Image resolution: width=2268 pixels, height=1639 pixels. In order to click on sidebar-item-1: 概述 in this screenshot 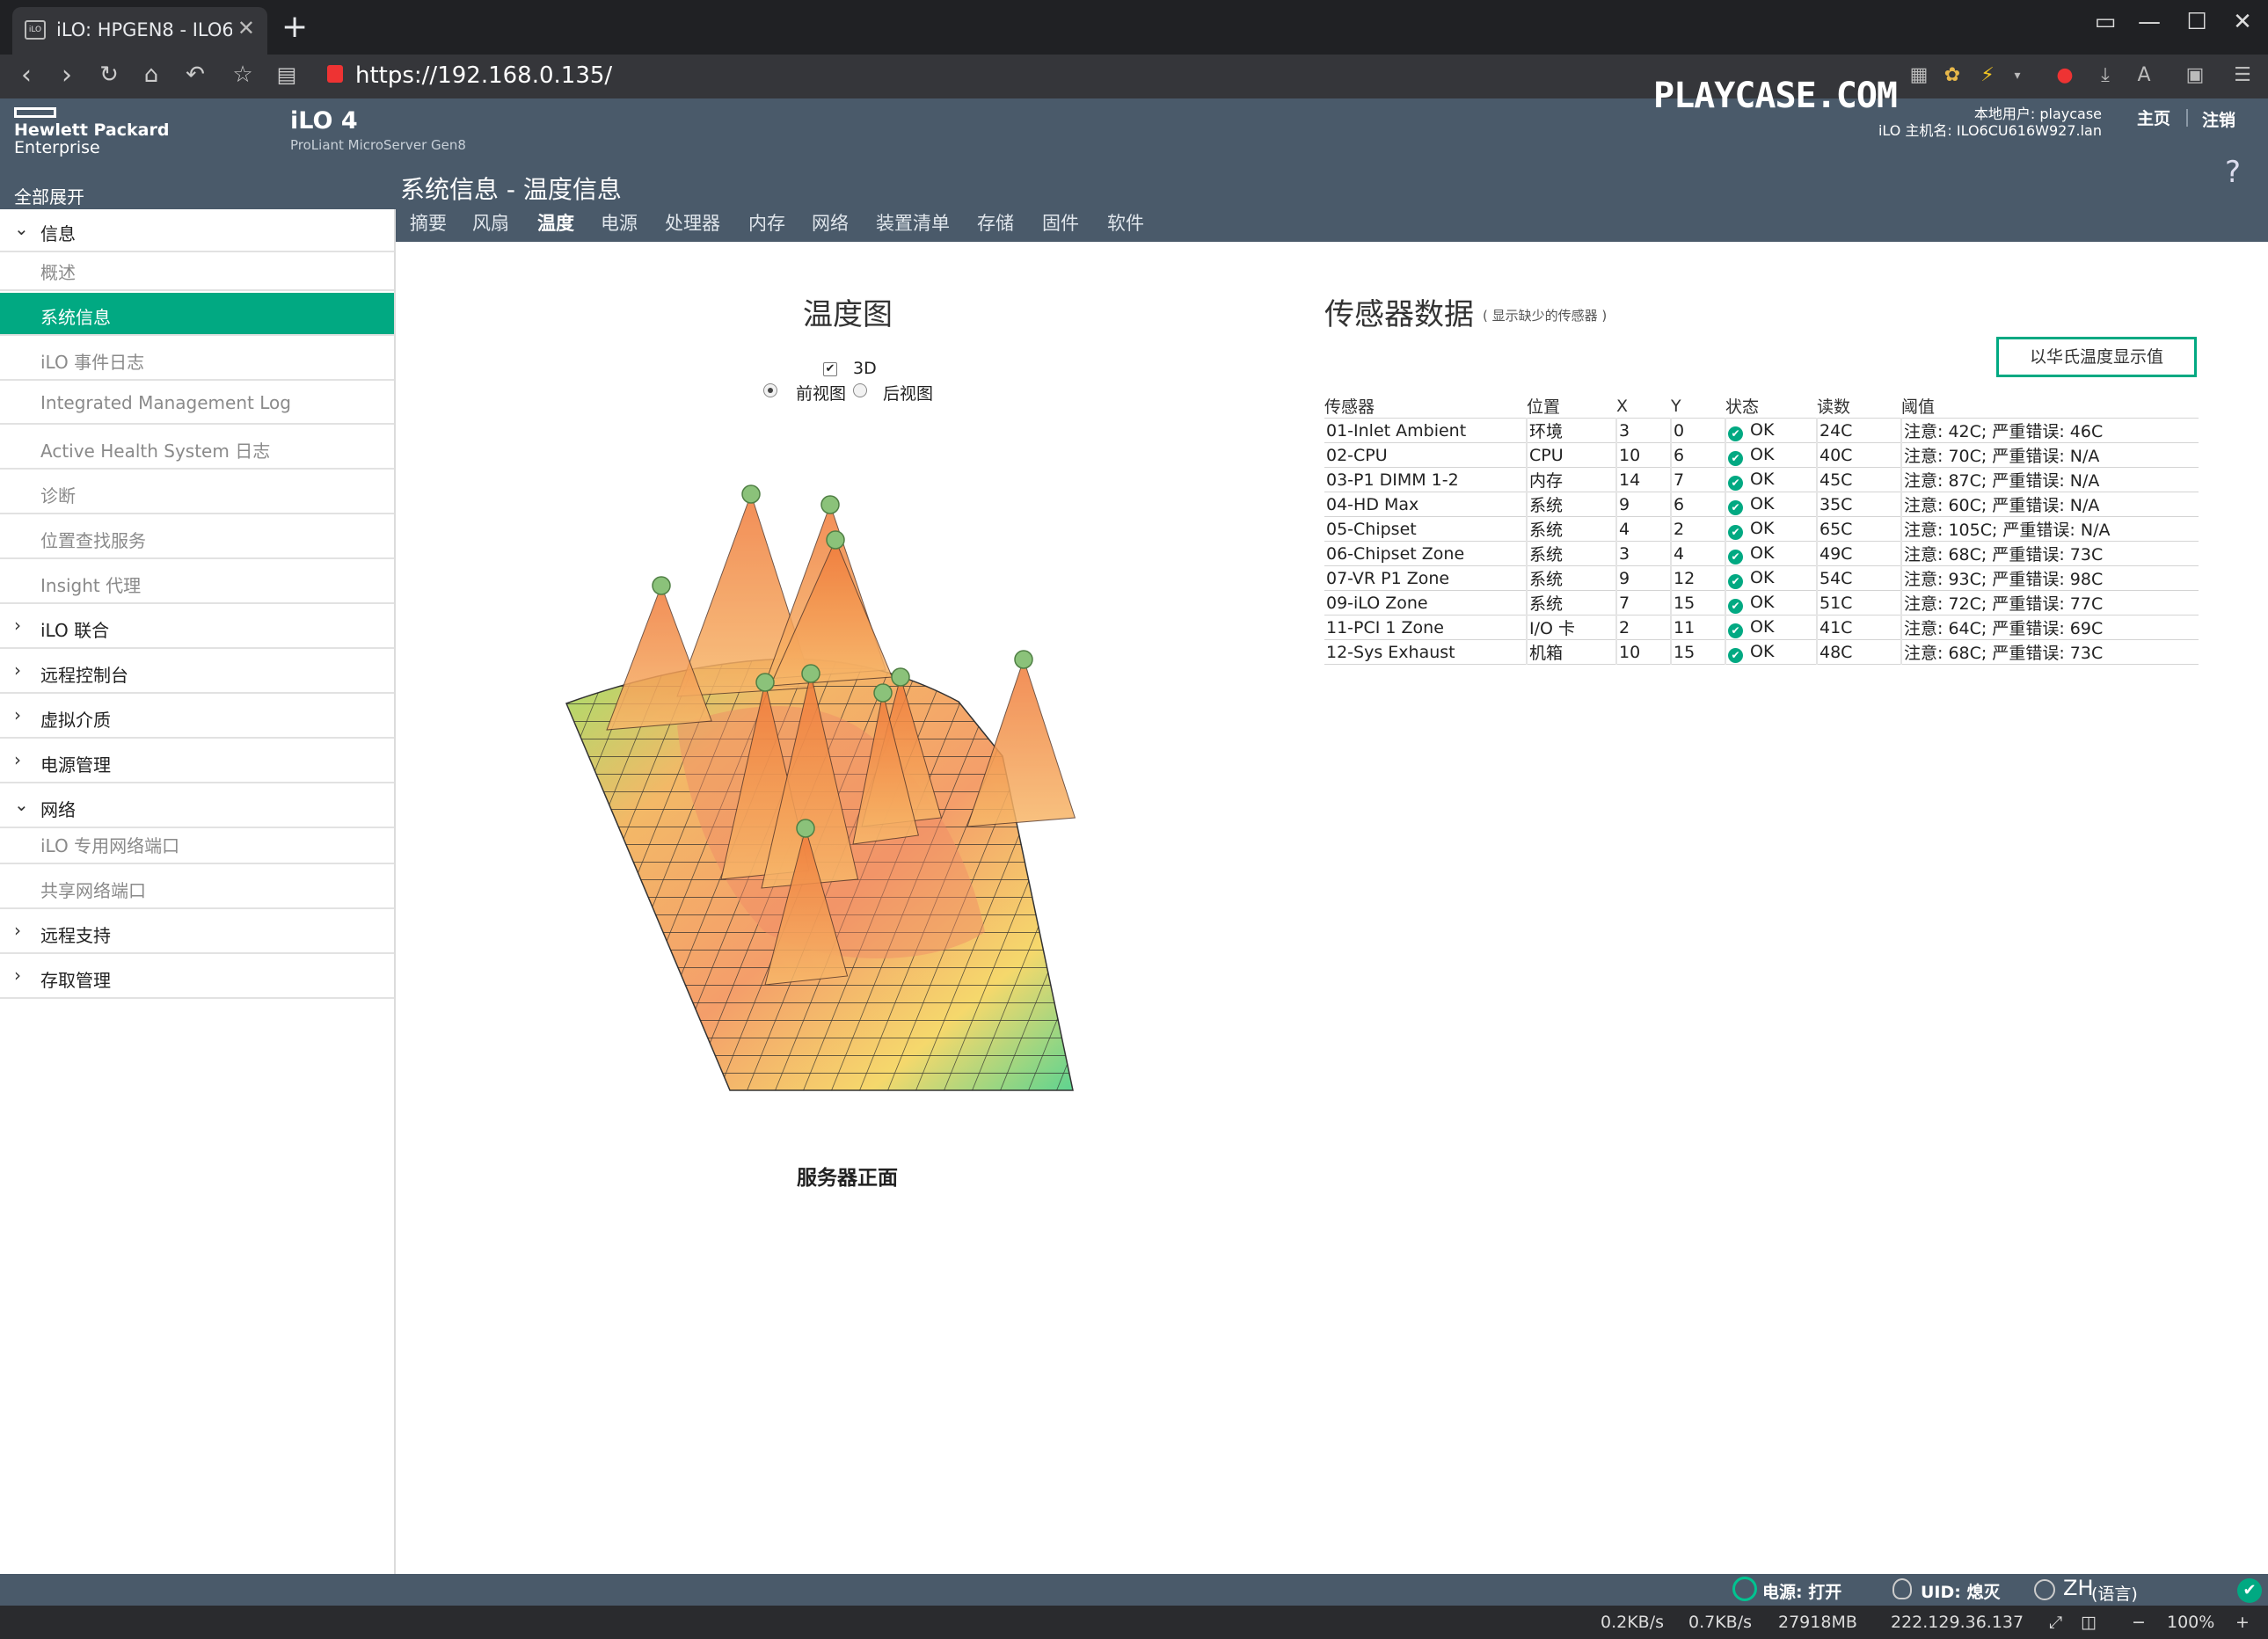, I will do `click(197, 269)`.